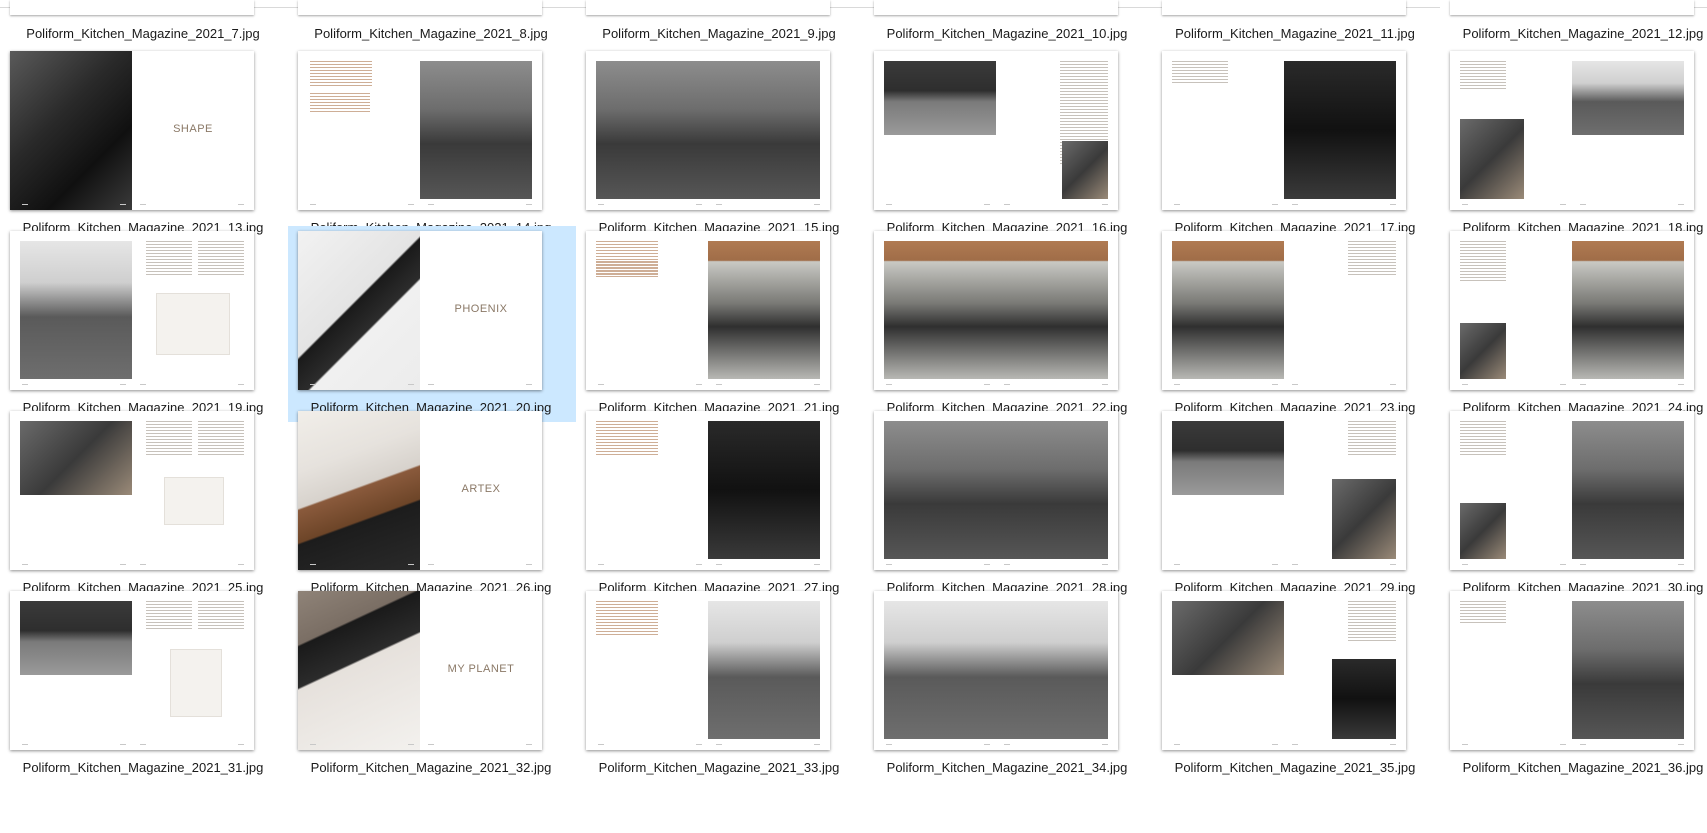 This screenshot has width=1707, height=833. What do you see at coordinates (143, 34) in the screenshot?
I see `file-name-label: Poliform_Kitchen_Magazine_2021_7.jpg` at bounding box center [143, 34].